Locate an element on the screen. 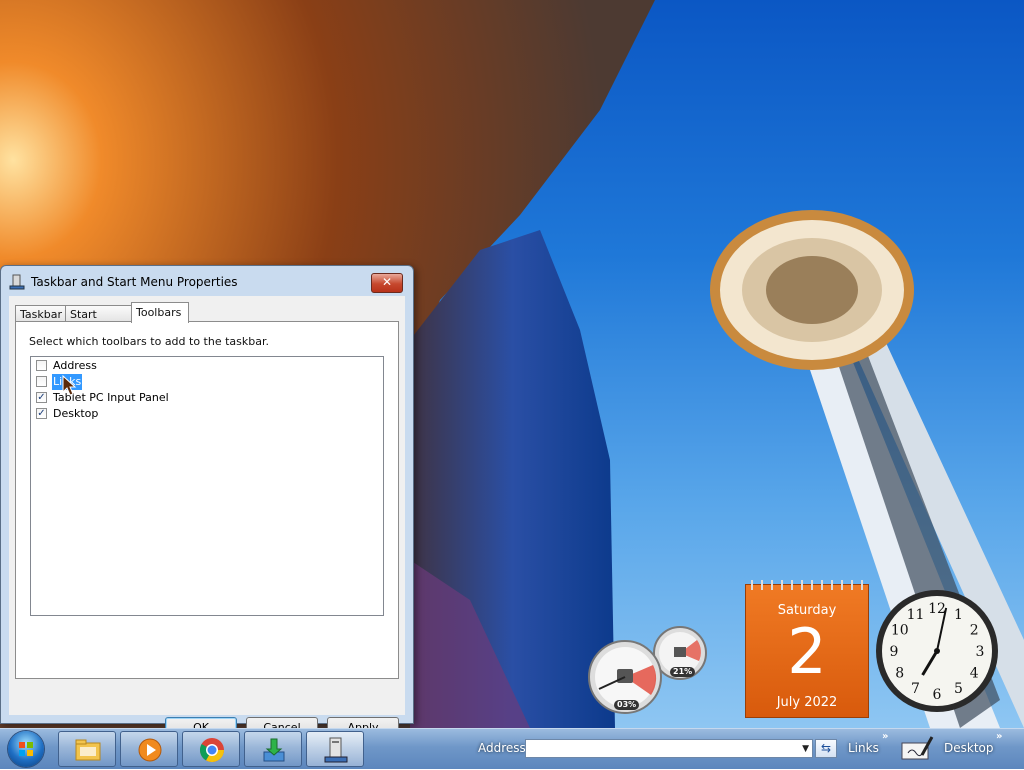 The width and height of the screenshot is (1024, 770). clock-numeral: 4 is located at coordinates (974, 674).